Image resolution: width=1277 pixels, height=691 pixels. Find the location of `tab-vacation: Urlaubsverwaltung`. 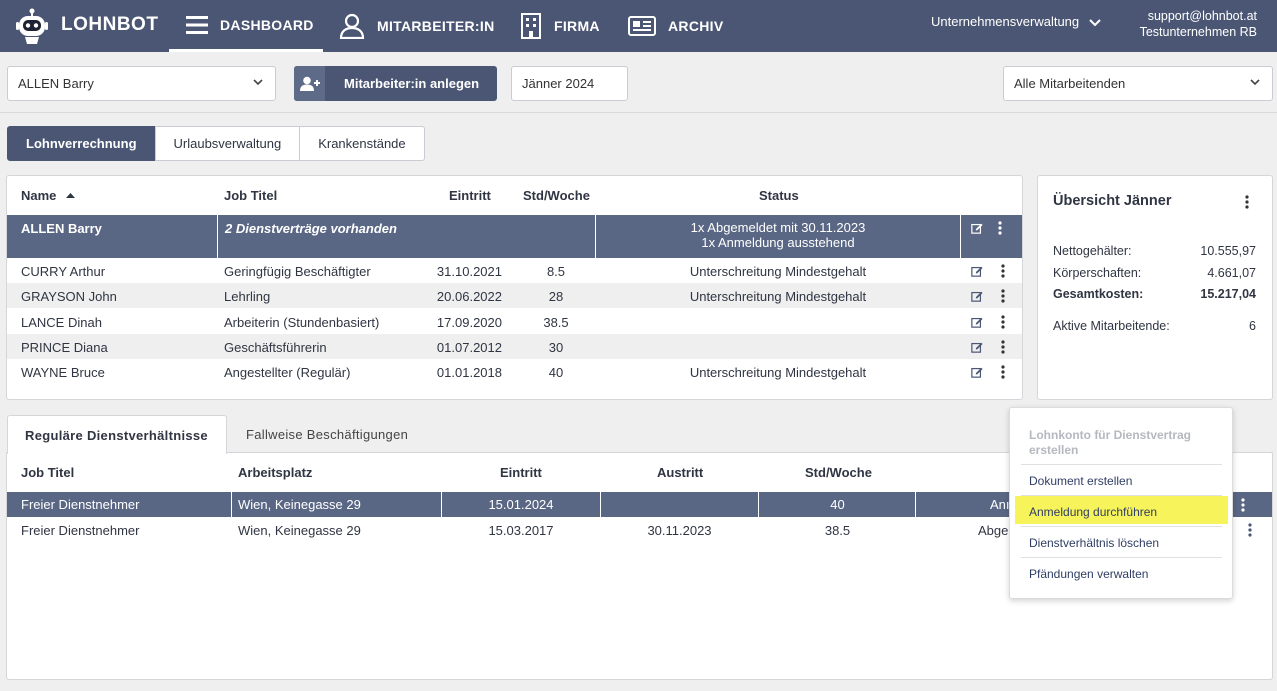

tab-vacation: Urlaubsverwaltung is located at coordinates (227, 143).